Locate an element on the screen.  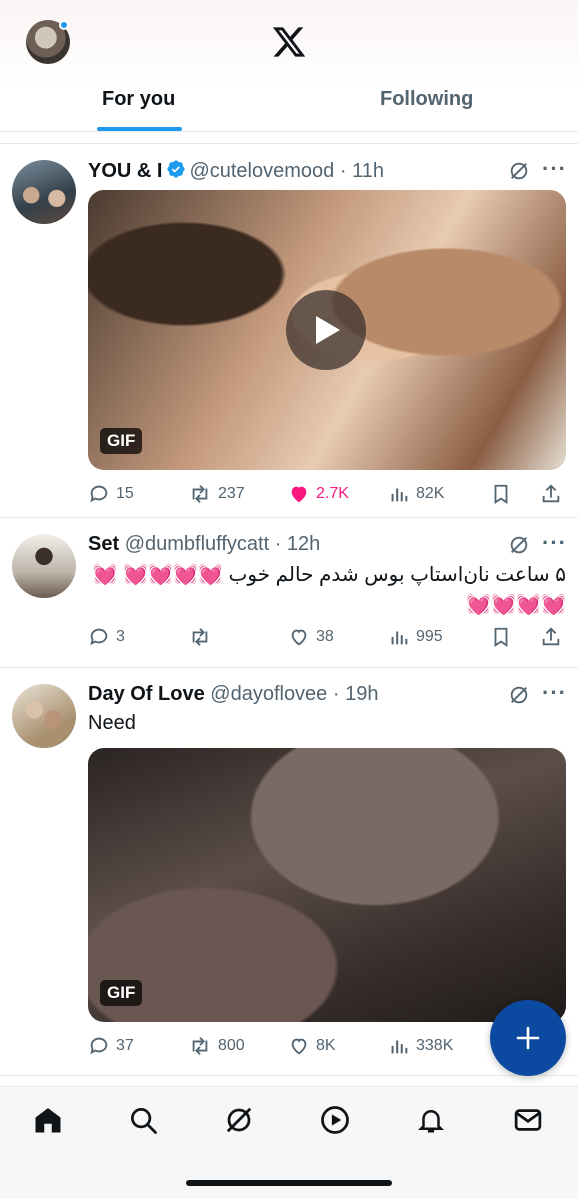
x-logo-icon is located at coordinates (289, 42).